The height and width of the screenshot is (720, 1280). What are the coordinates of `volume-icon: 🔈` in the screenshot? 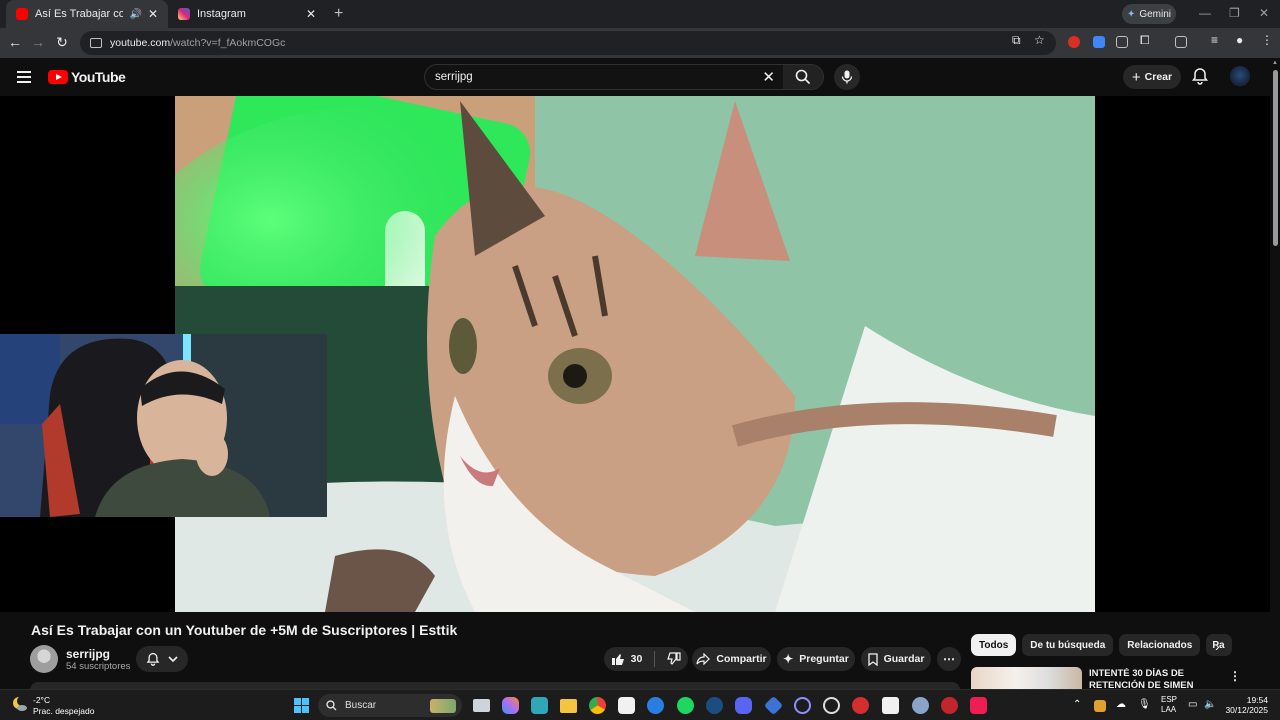 It's located at (1210, 704).